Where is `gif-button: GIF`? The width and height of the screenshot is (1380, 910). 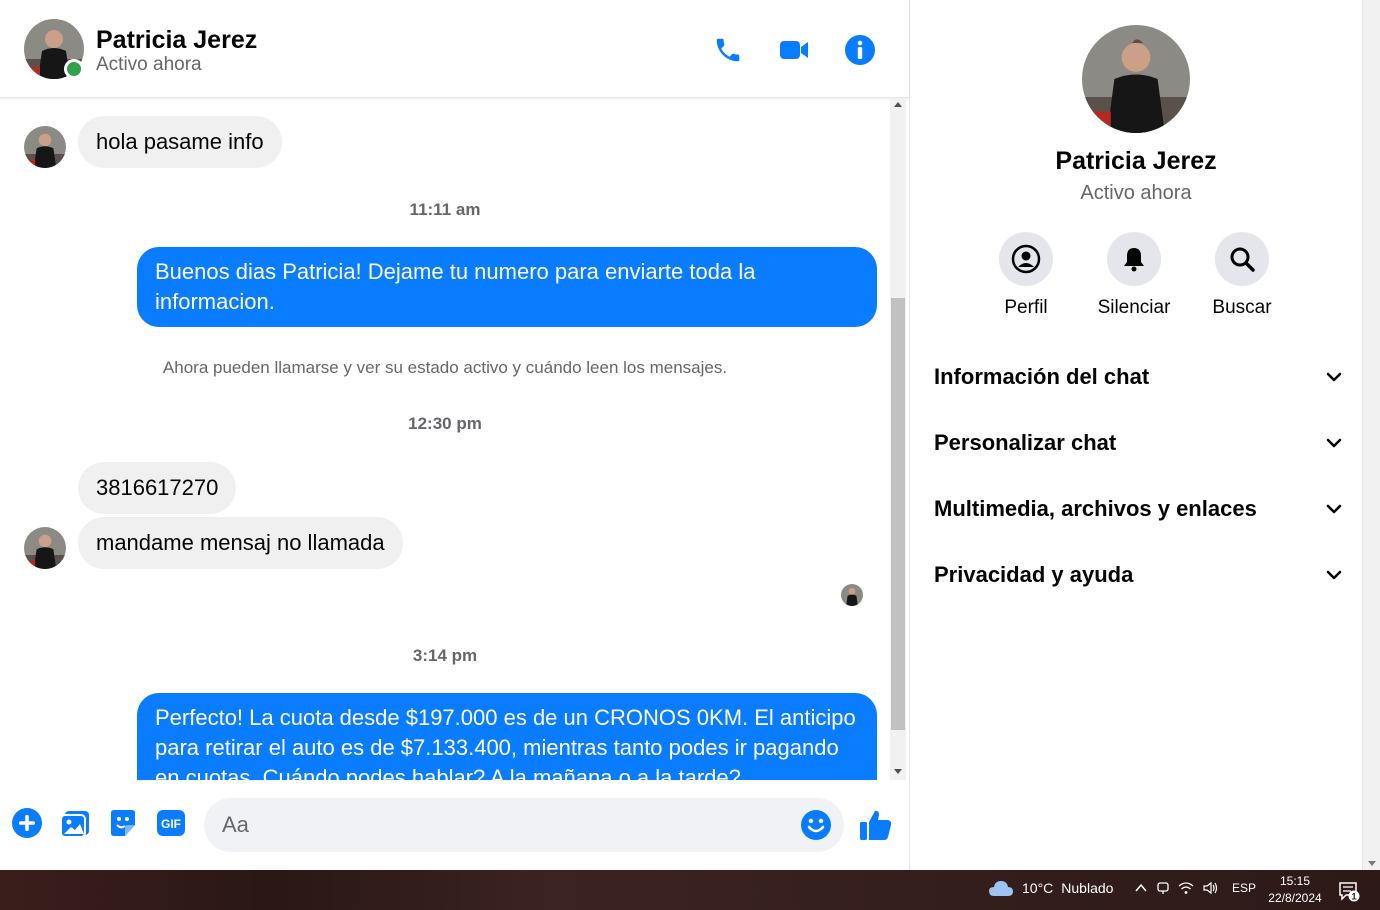
gif-button: GIF is located at coordinates (171, 823).